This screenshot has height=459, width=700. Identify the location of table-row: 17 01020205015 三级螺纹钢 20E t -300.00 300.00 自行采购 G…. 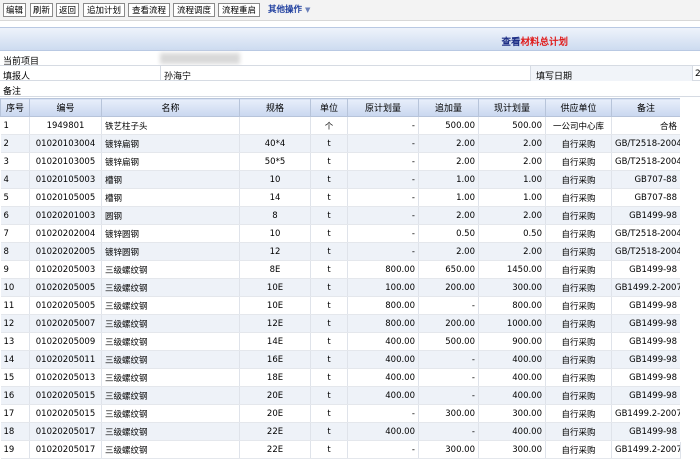
(340, 413).